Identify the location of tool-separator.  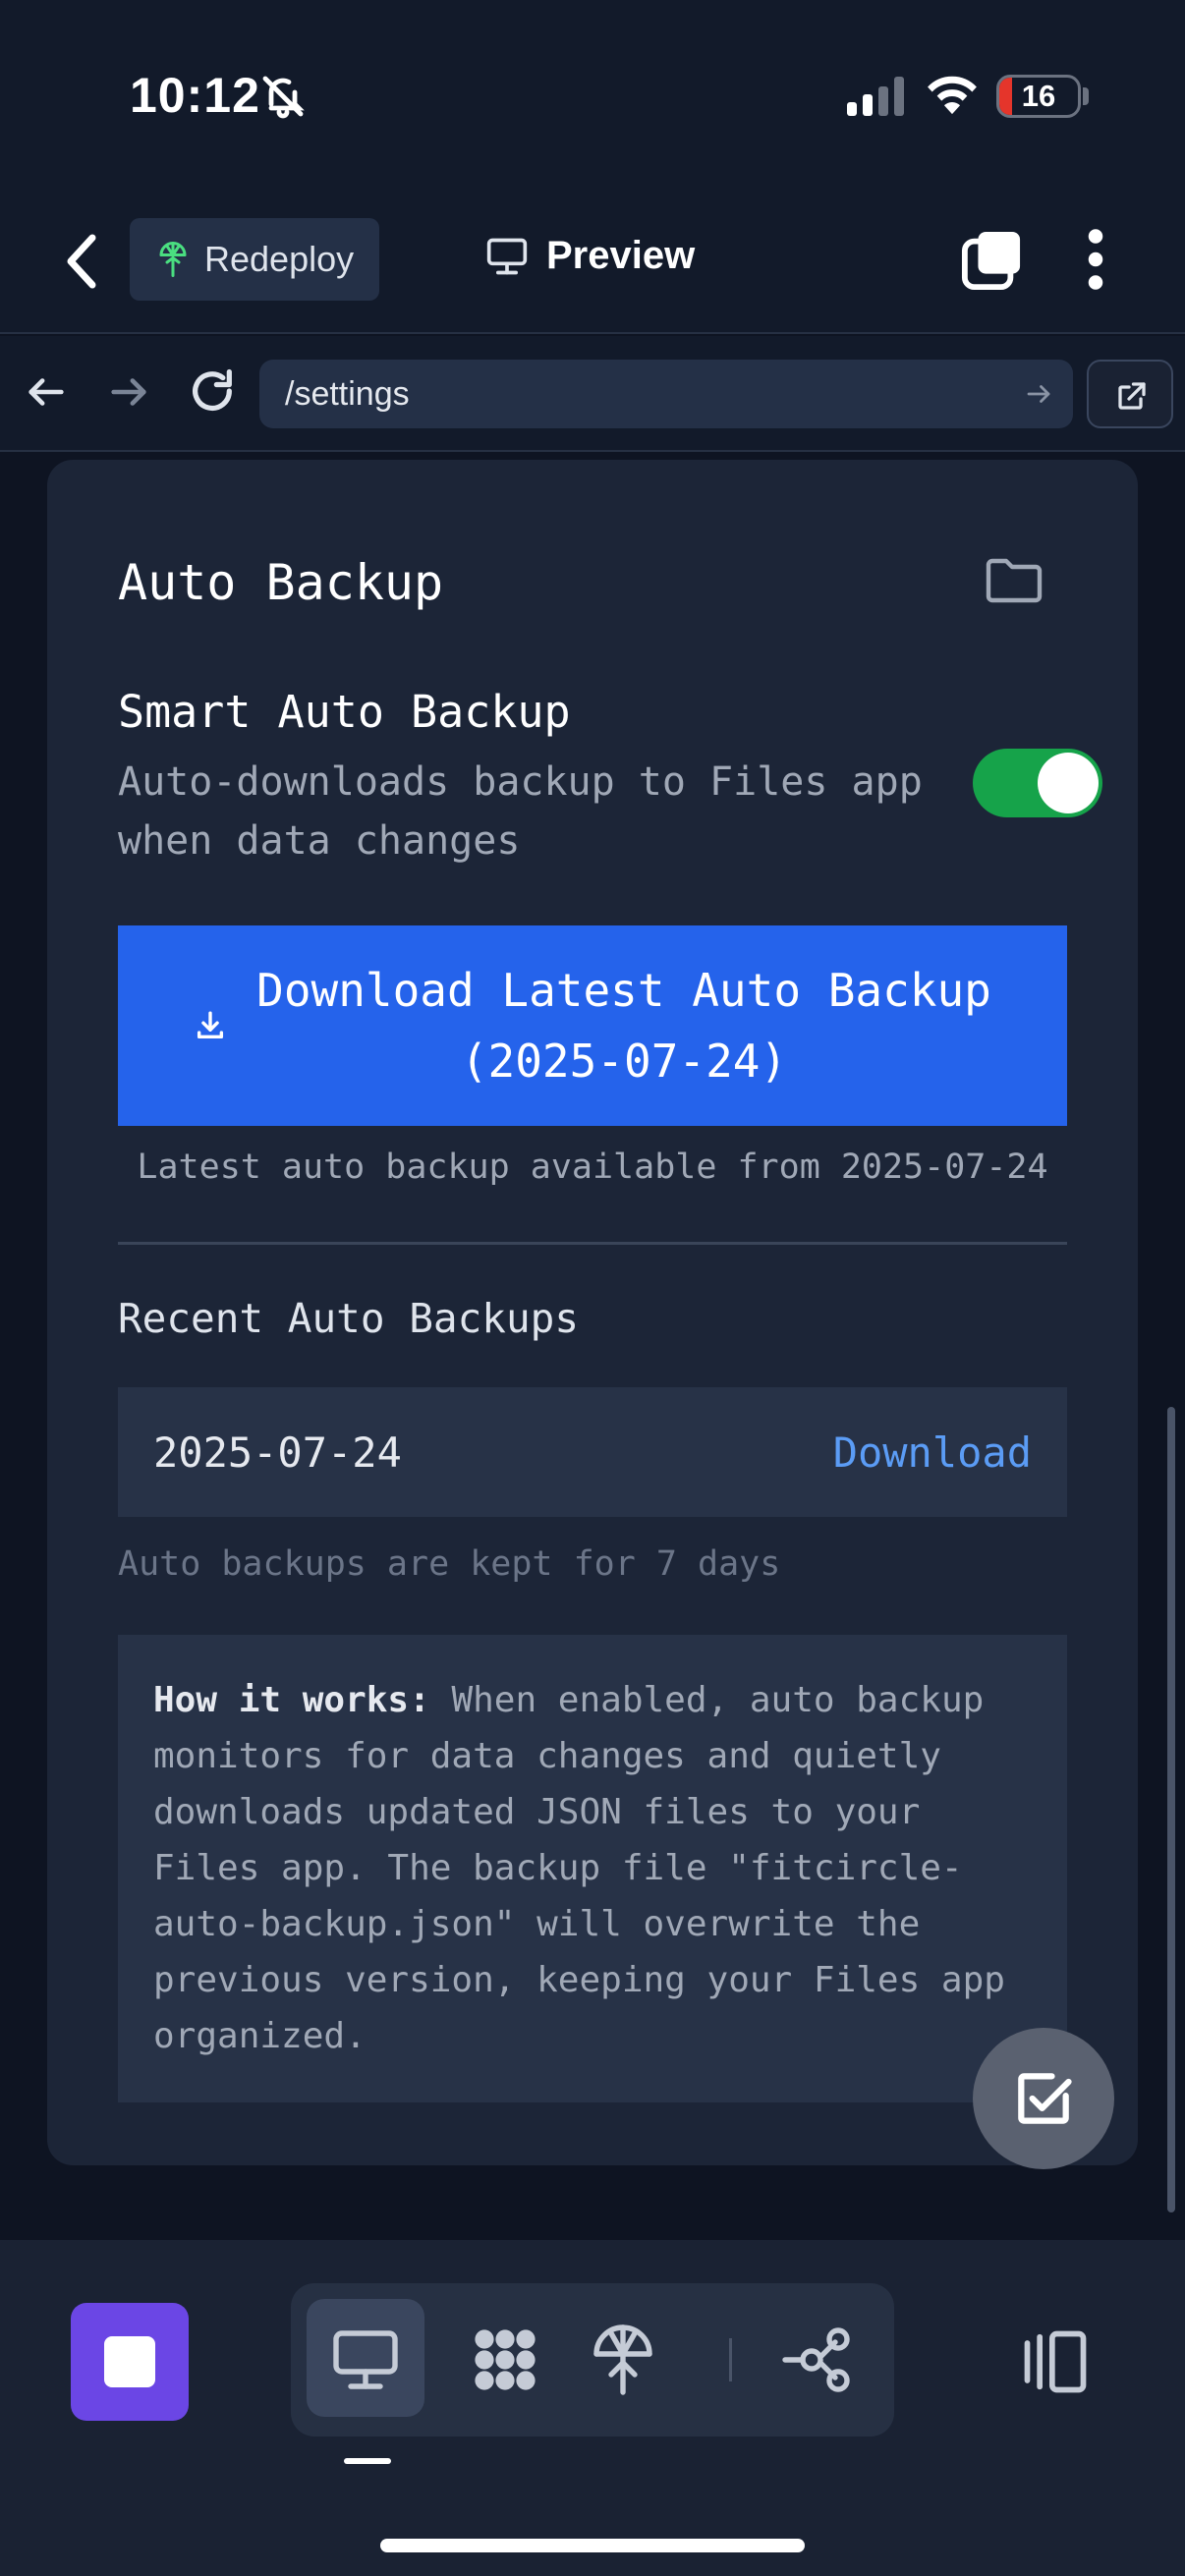
(730, 2359).